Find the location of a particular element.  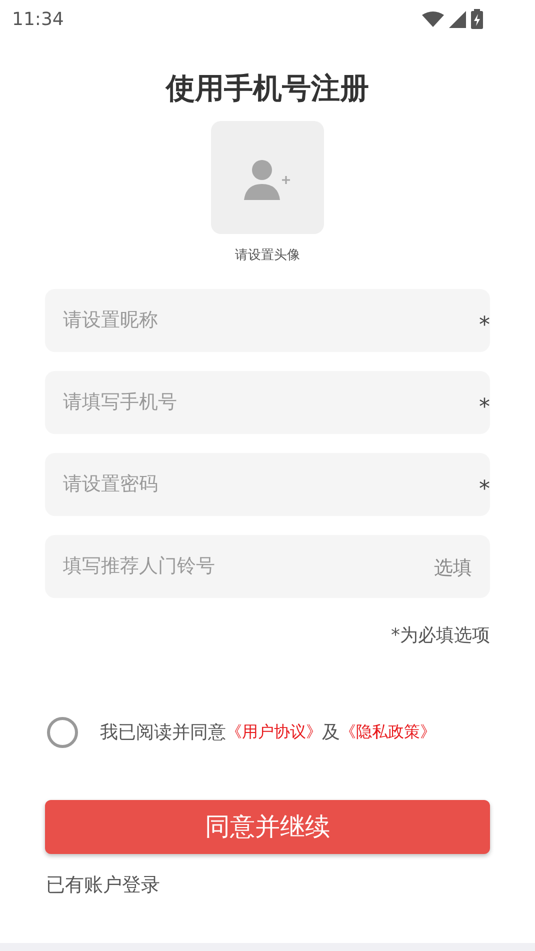

avatar-label: 请设置头像 is located at coordinates (267, 256).